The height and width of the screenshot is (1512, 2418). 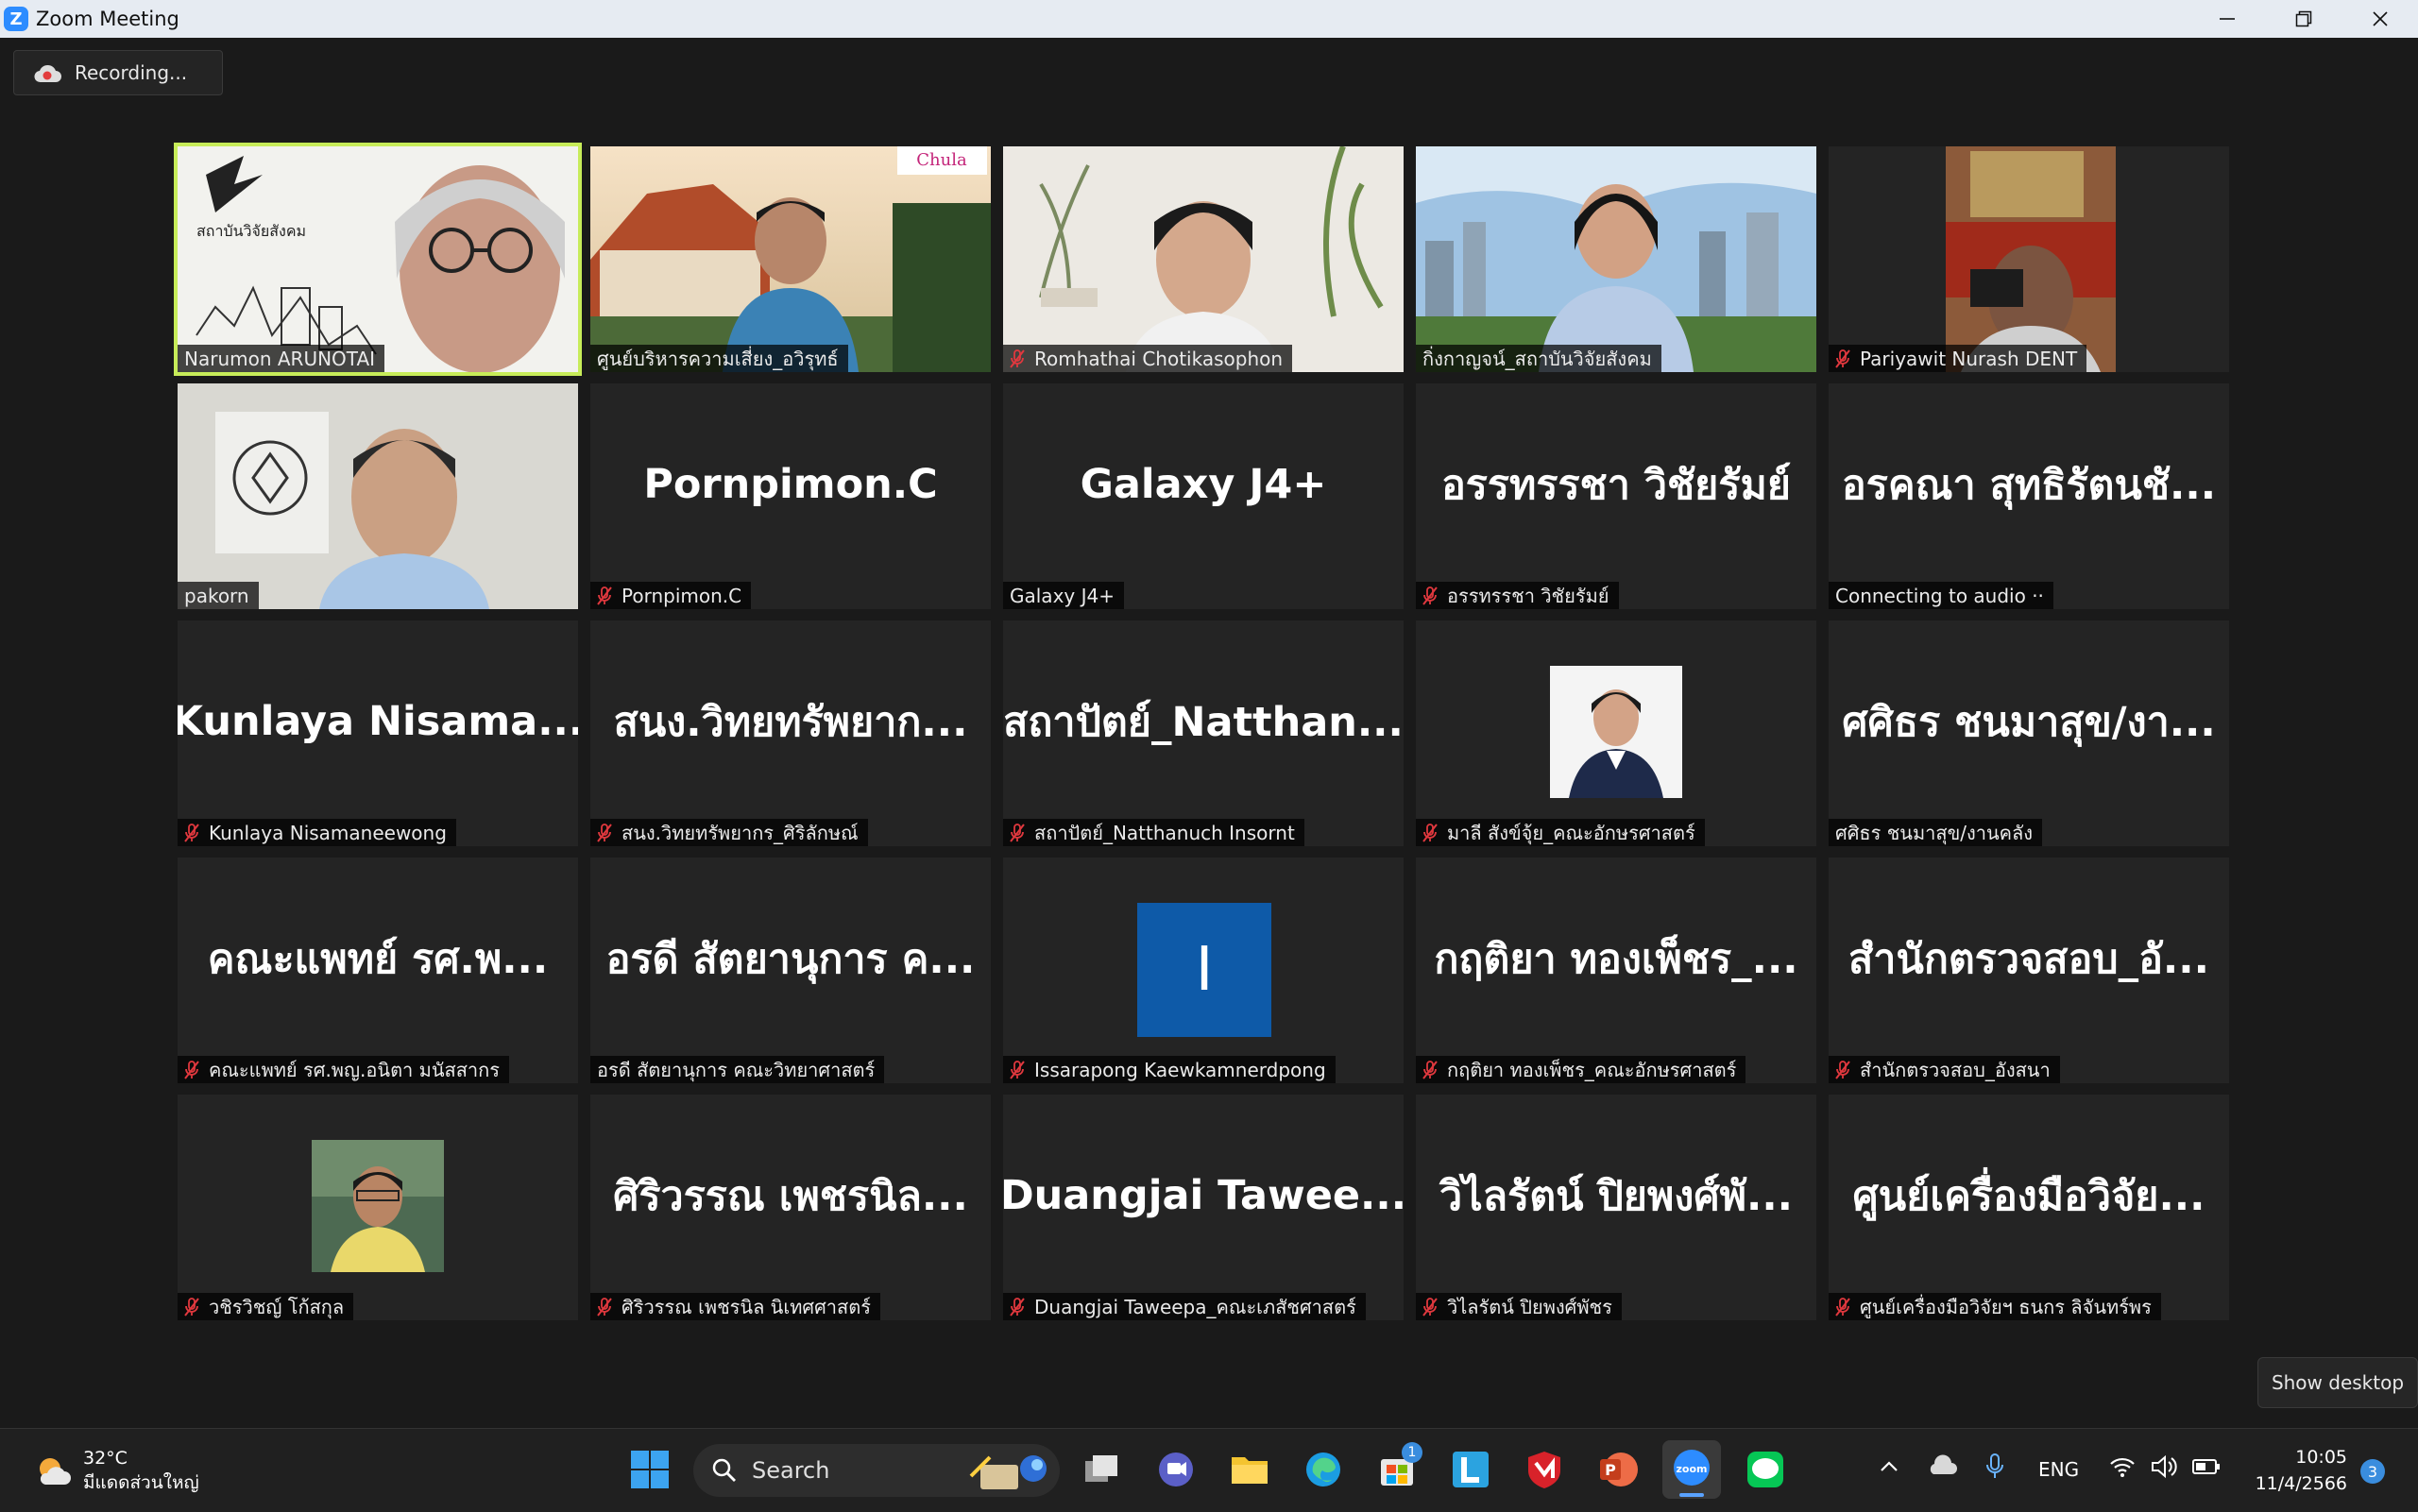 I want to click on teams-chat-button, so click(x=1176, y=1469).